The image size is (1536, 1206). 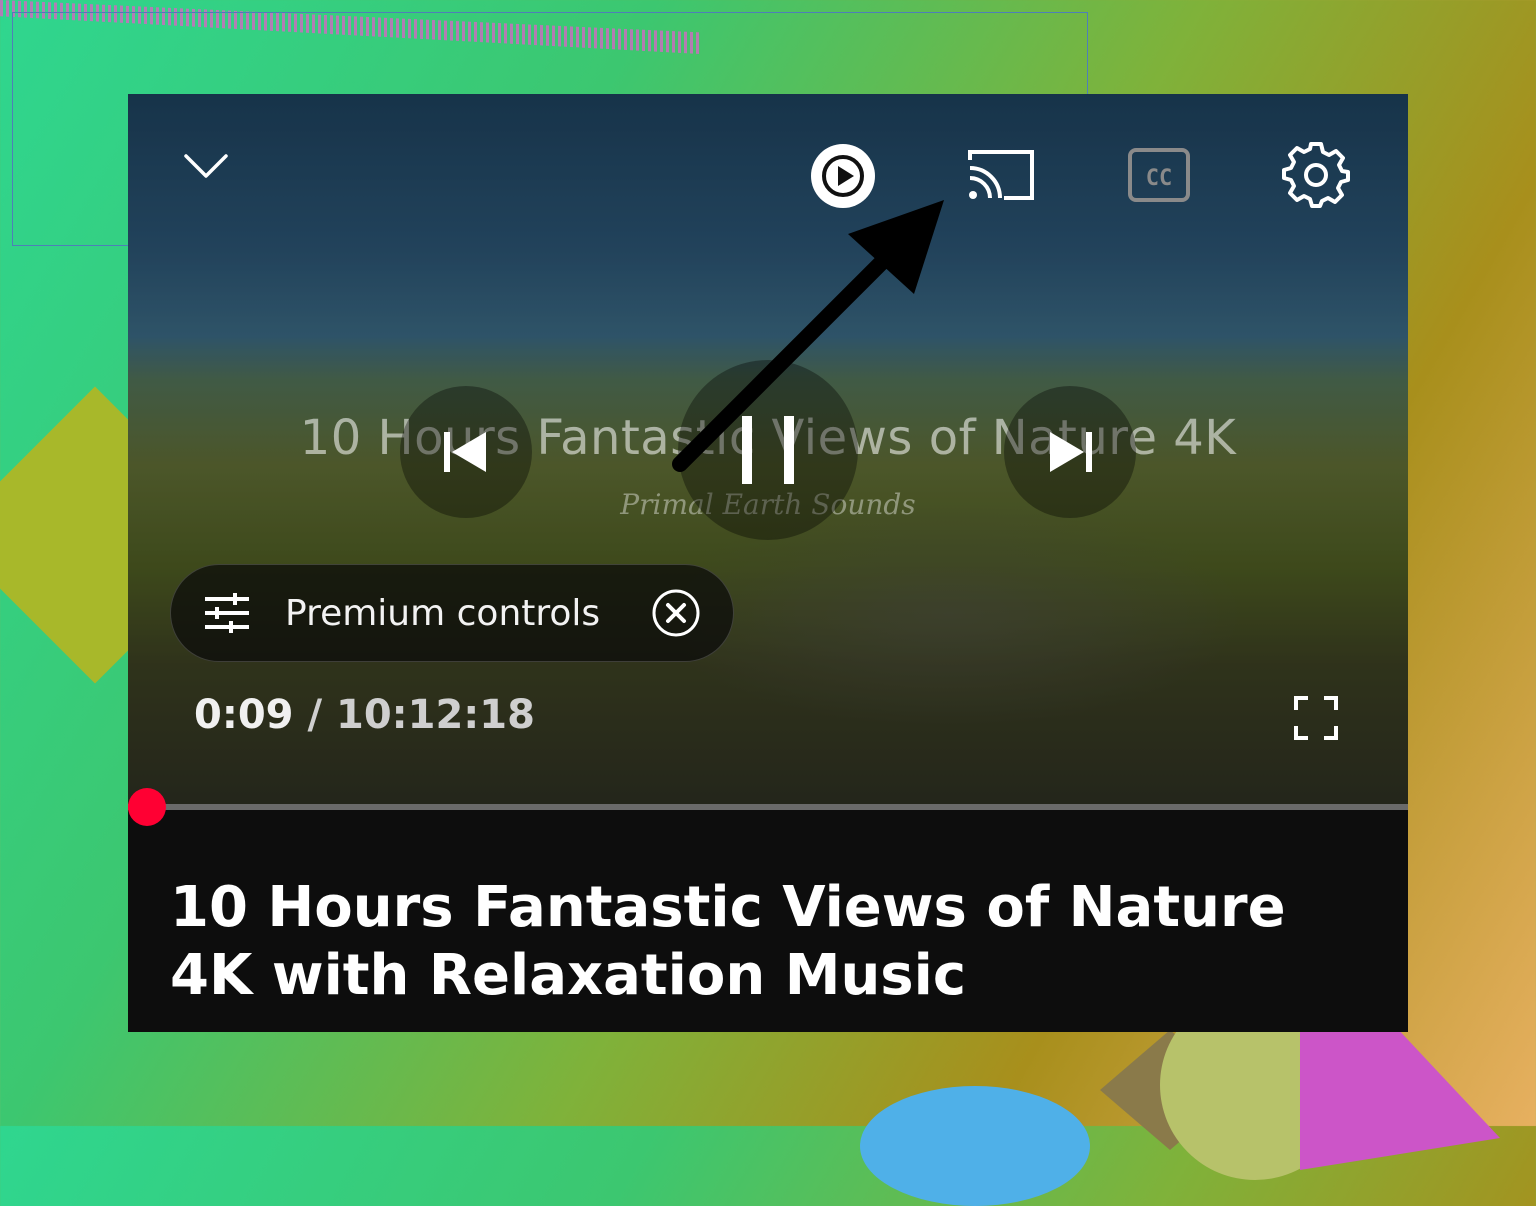 I want to click on pause-icon, so click(x=768, y=450).